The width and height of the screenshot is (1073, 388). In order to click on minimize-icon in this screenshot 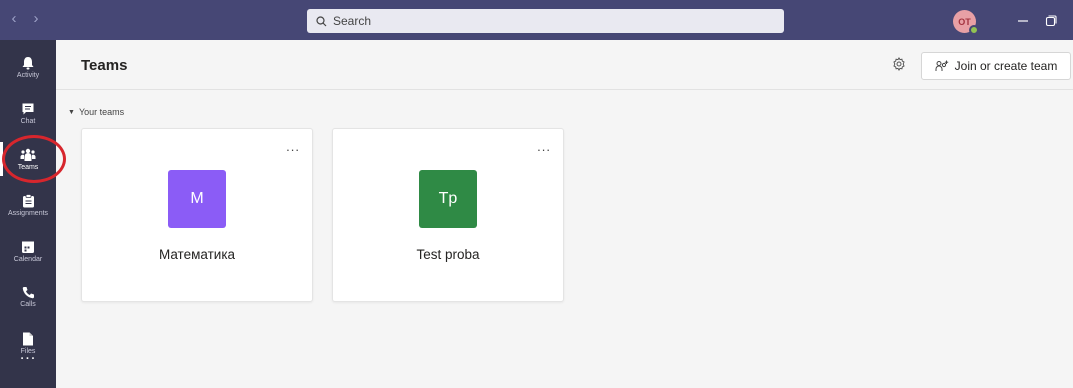, I will do `click(1023, 21)`.